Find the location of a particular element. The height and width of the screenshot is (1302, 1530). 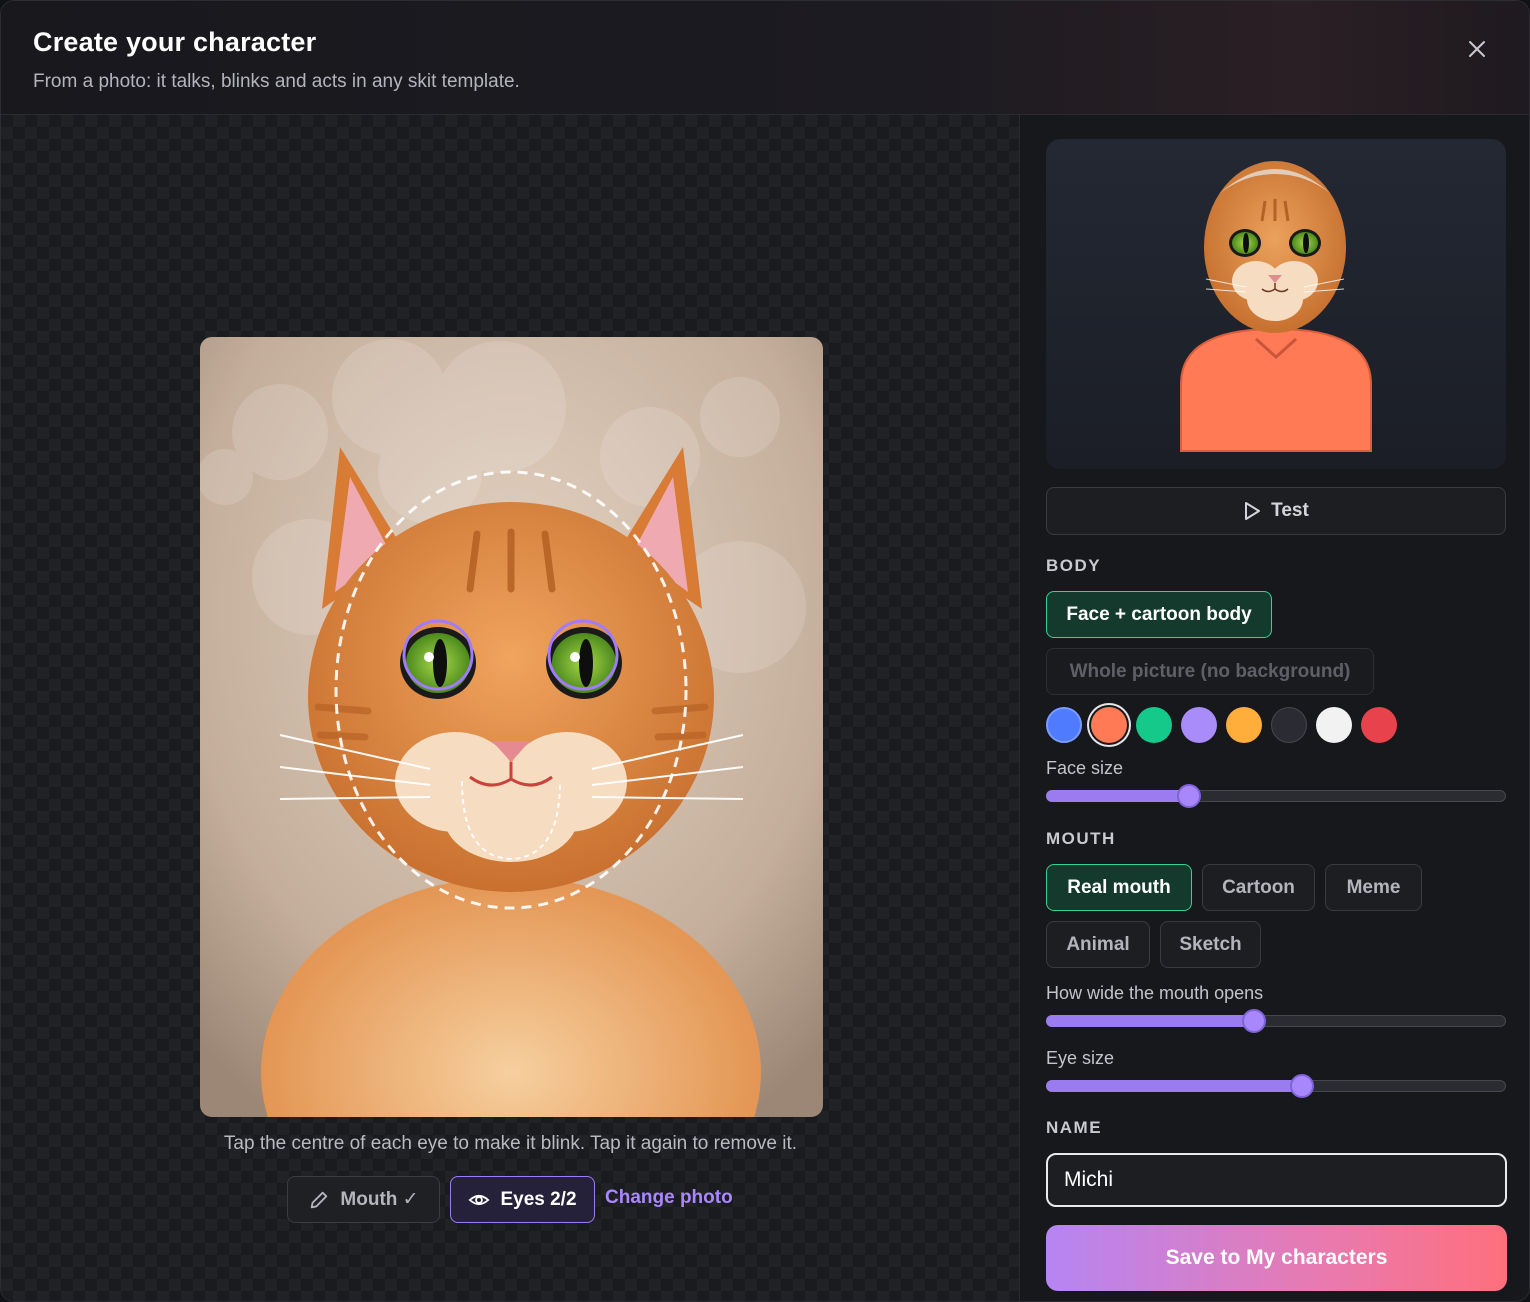

name-input is located at coordinates (1276, 1180).